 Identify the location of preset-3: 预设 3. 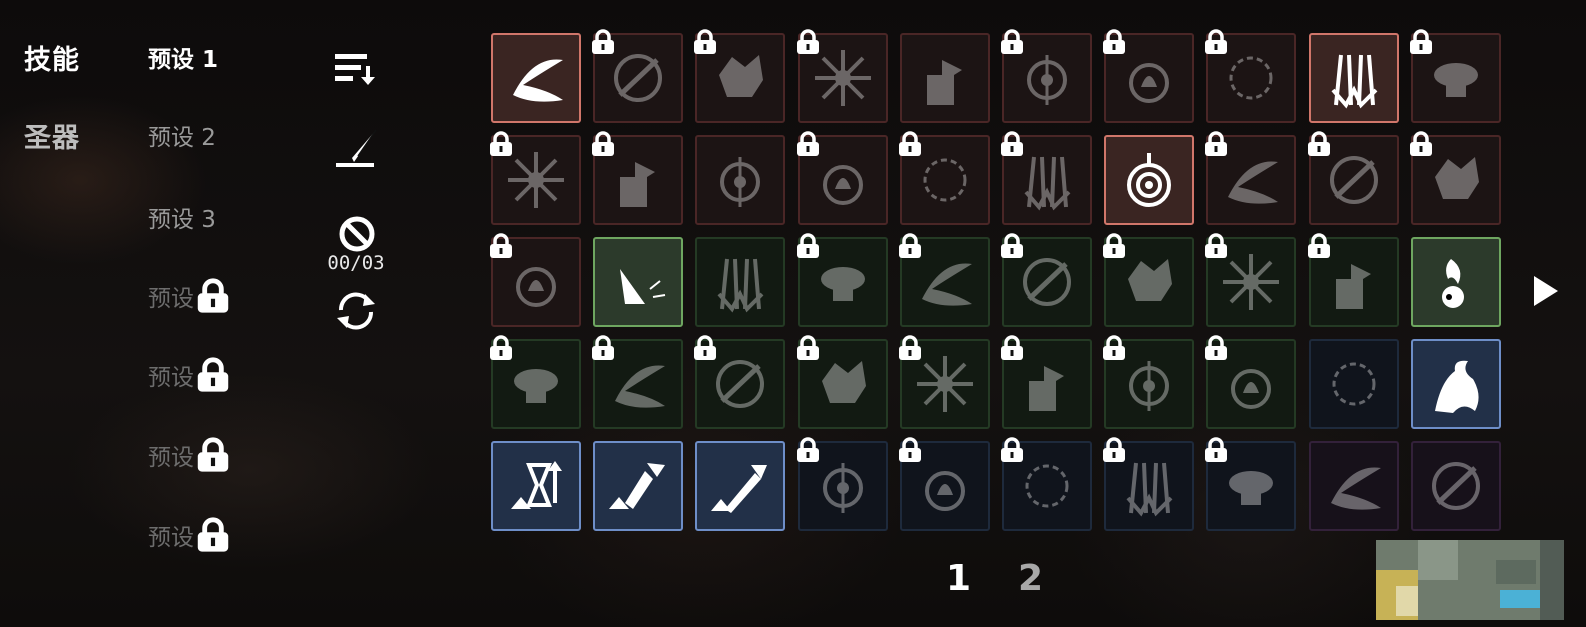
(182, 217).